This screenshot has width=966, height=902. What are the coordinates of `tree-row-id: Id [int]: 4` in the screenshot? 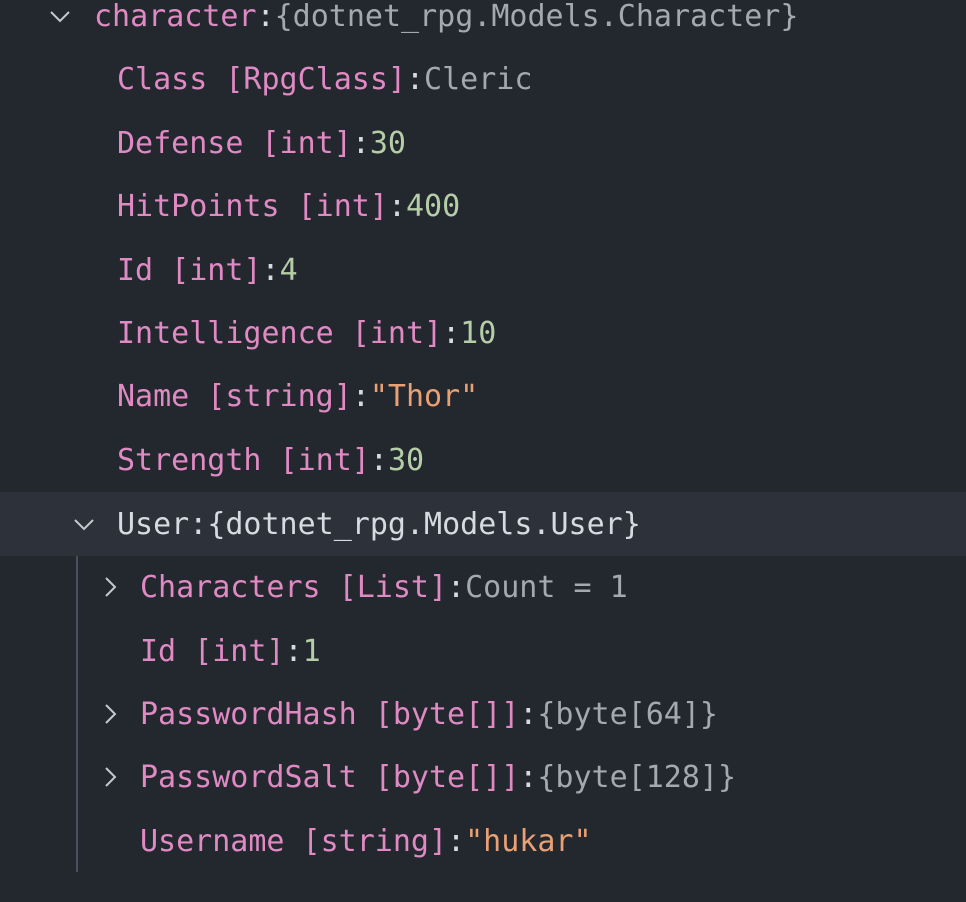 It's located at (483, 270).